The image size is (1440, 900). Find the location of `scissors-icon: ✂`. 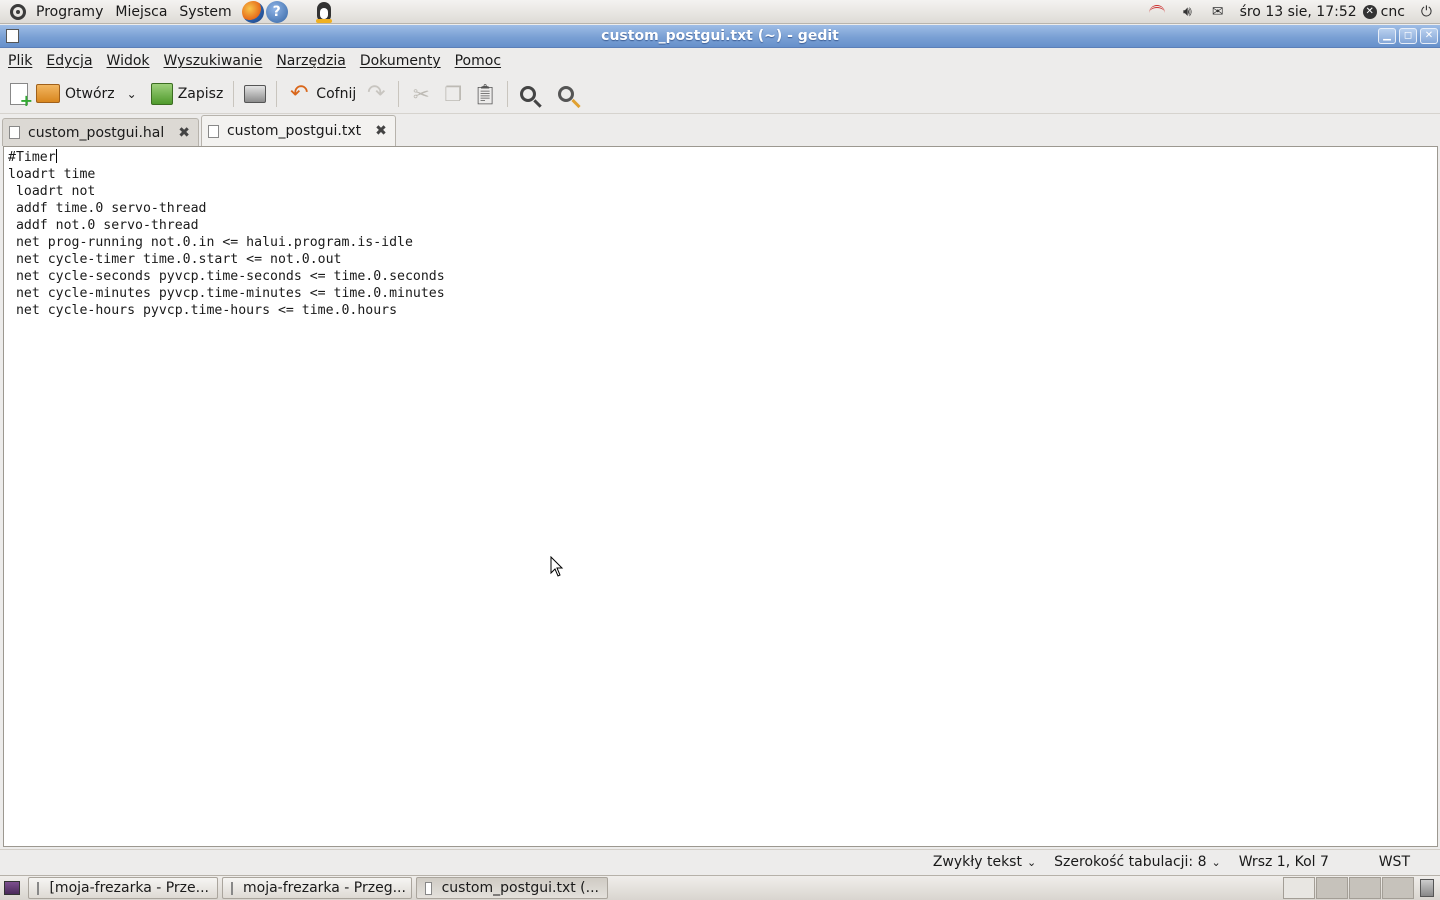

scissors-icon: ✂ is located at coordinates (421, 93).